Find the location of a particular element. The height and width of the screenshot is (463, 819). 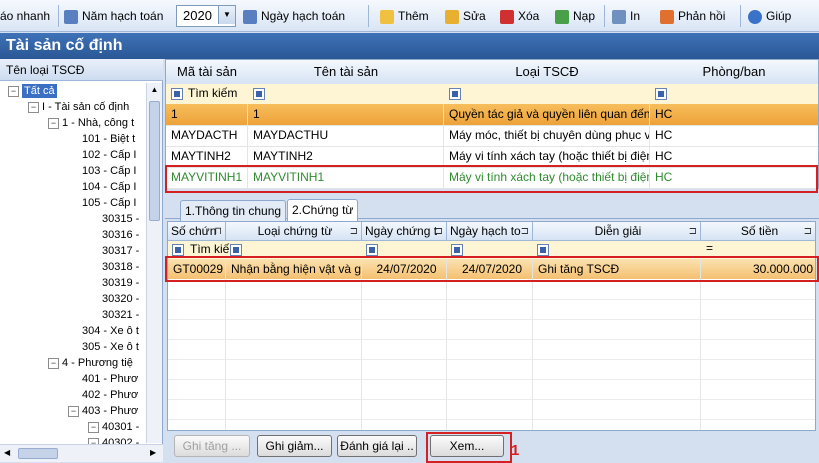

column-header-description: Diễn giải ⊐ is located at coordinates (617, 231).